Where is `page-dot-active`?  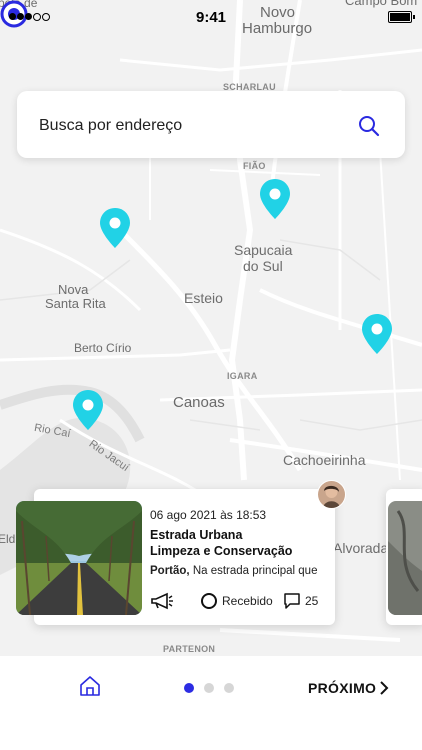
page-dot-active is located at coordinates (189, 688).